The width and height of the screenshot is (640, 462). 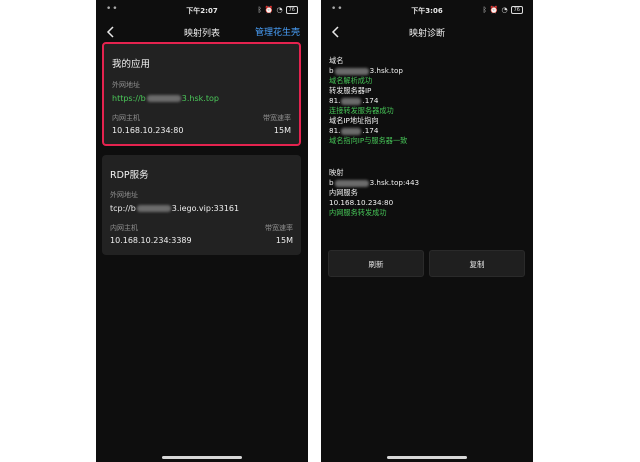 I want to click on card-title: 我的应用, so click(x=131, y=64).